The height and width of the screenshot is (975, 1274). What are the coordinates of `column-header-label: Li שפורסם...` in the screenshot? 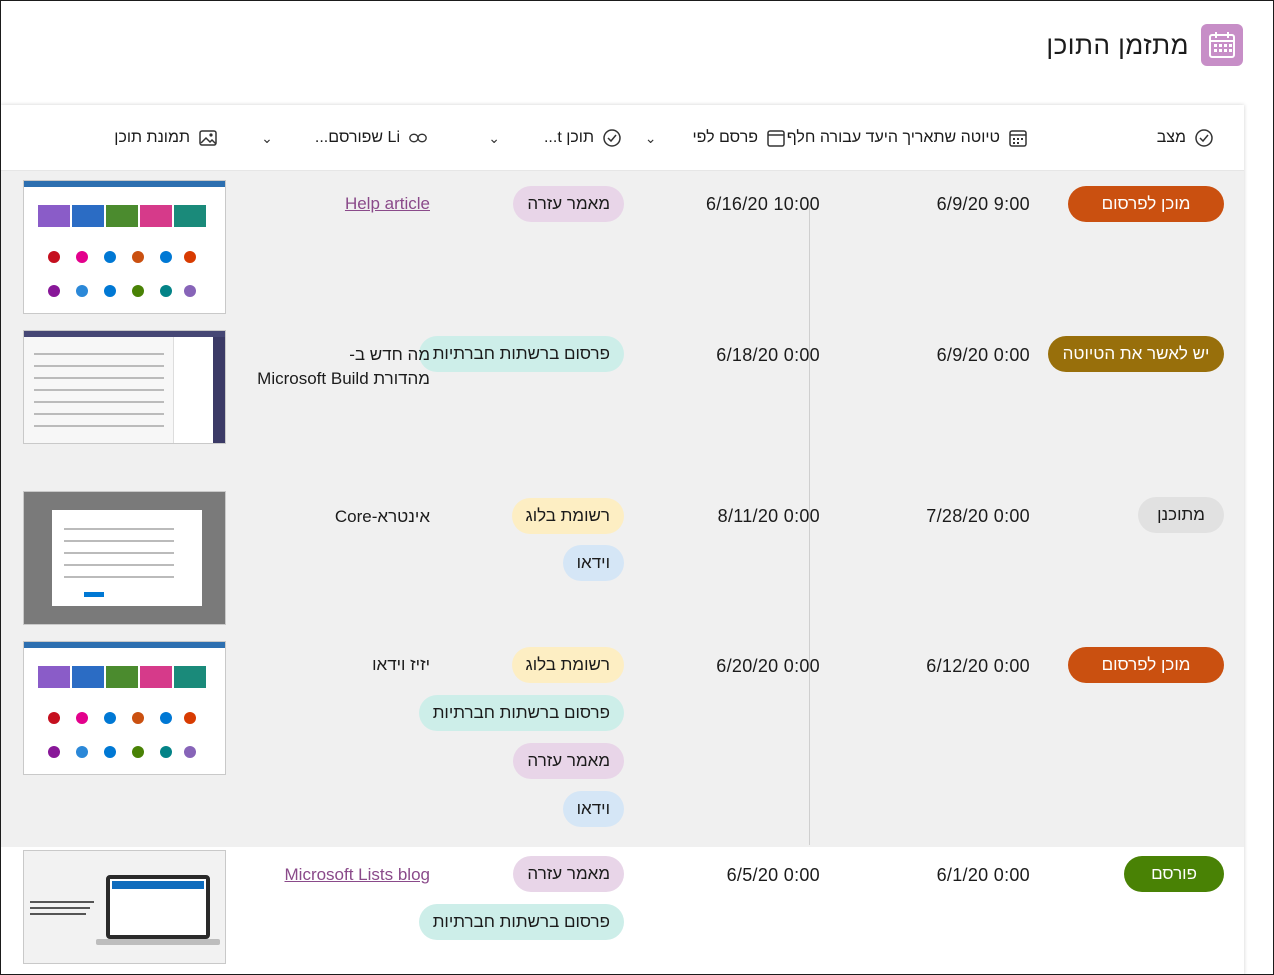 It's located at (357, 137).